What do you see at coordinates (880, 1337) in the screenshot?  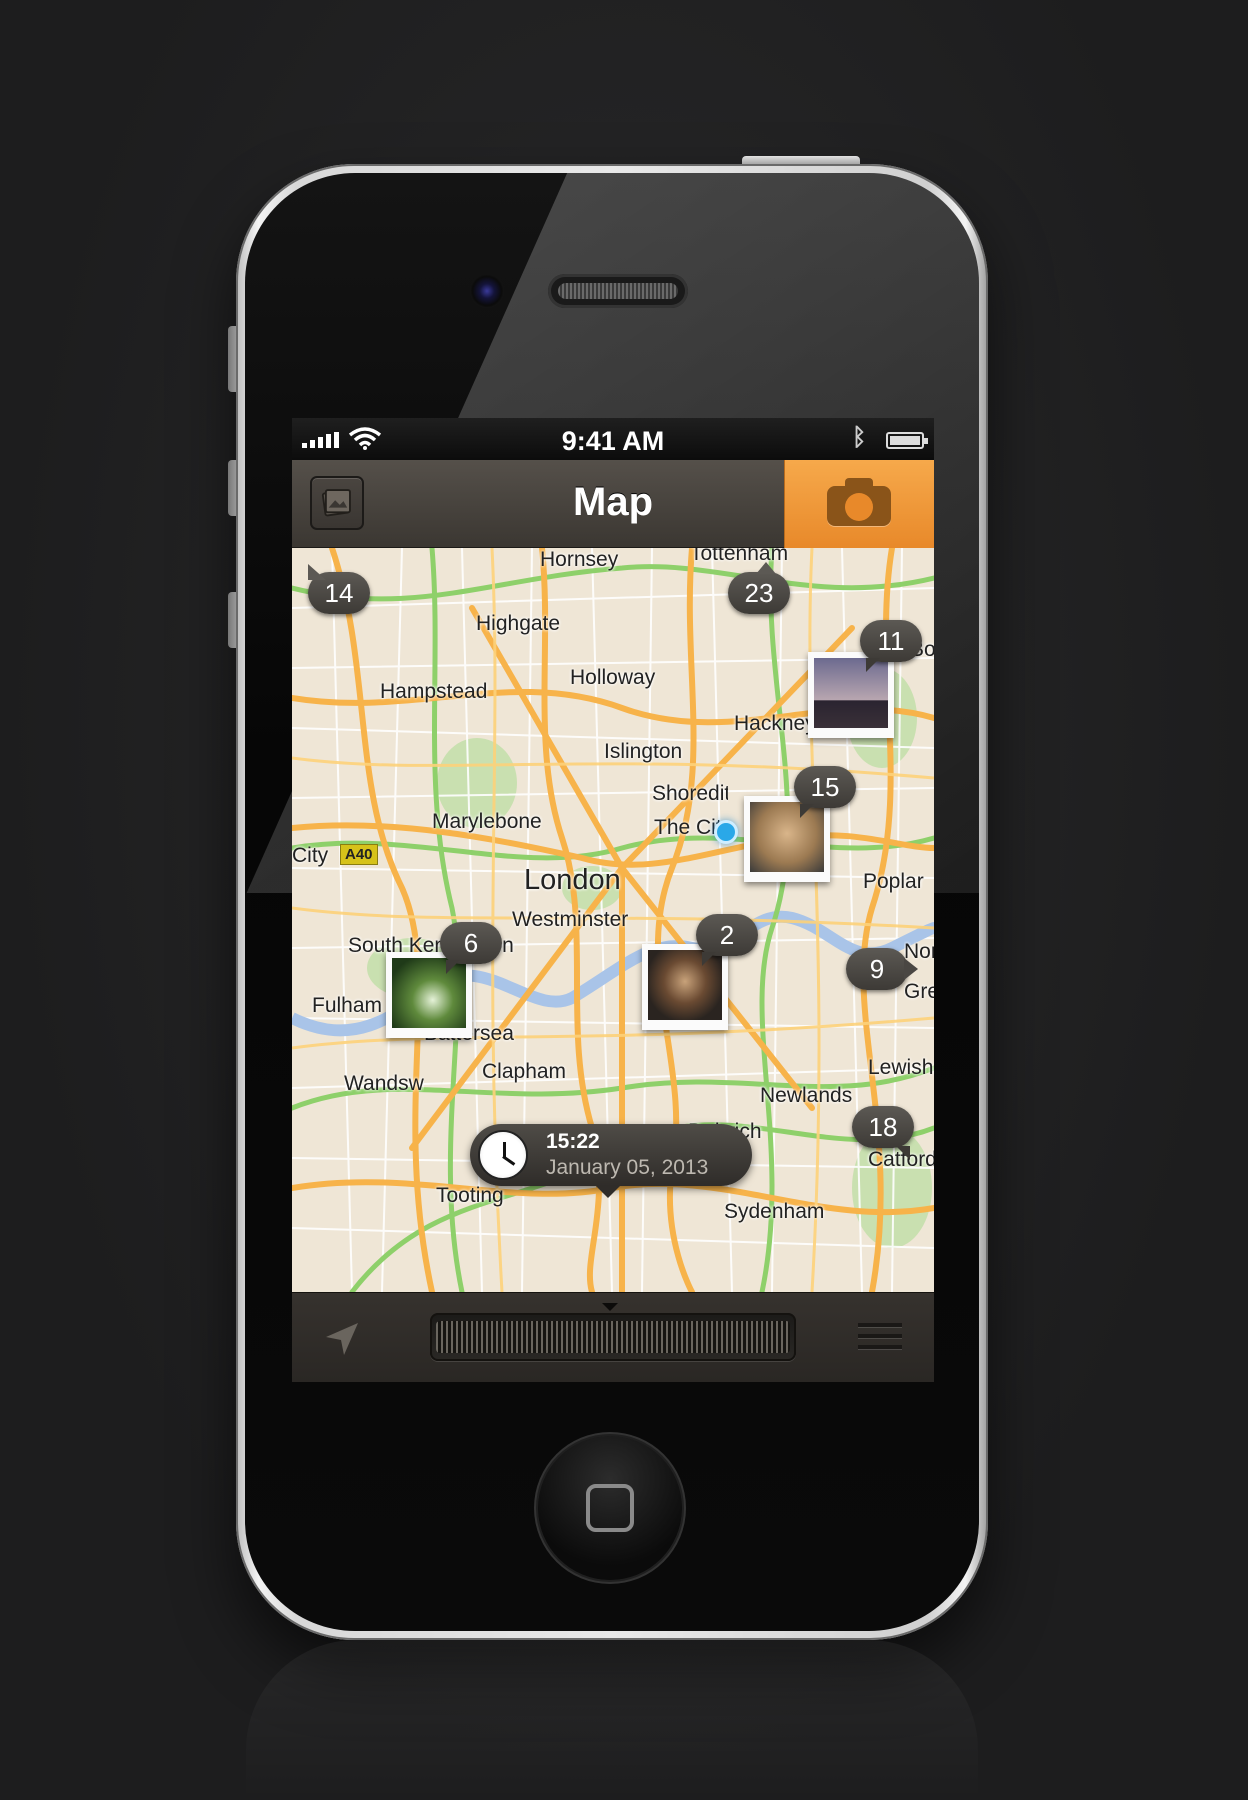 I see `menu-icon` at bounding box center [880, 1337].